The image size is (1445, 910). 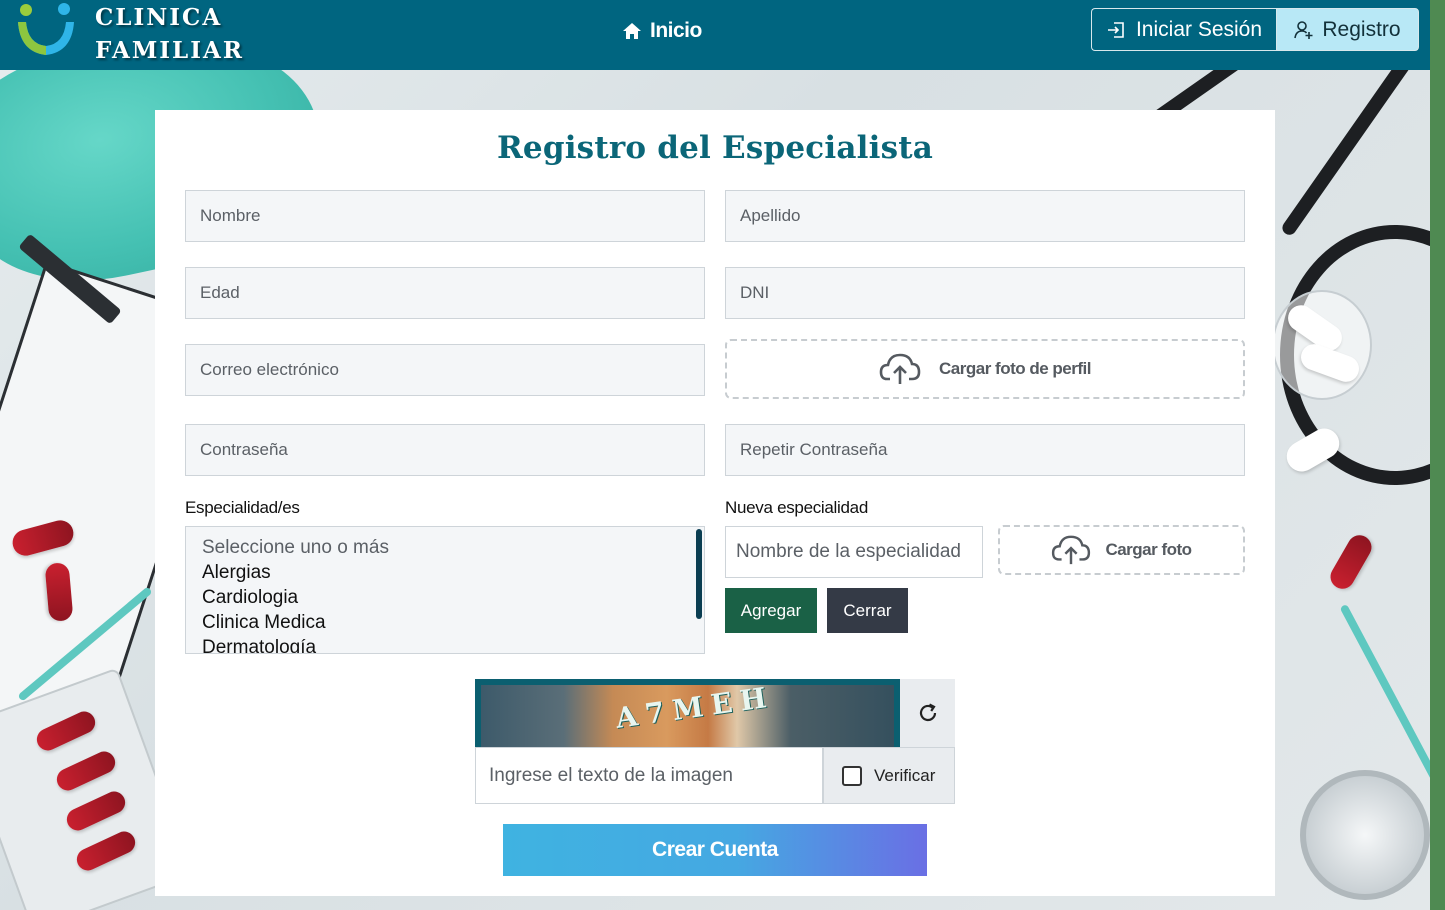 I want to click on home-icon, so click(x=632, y=31).